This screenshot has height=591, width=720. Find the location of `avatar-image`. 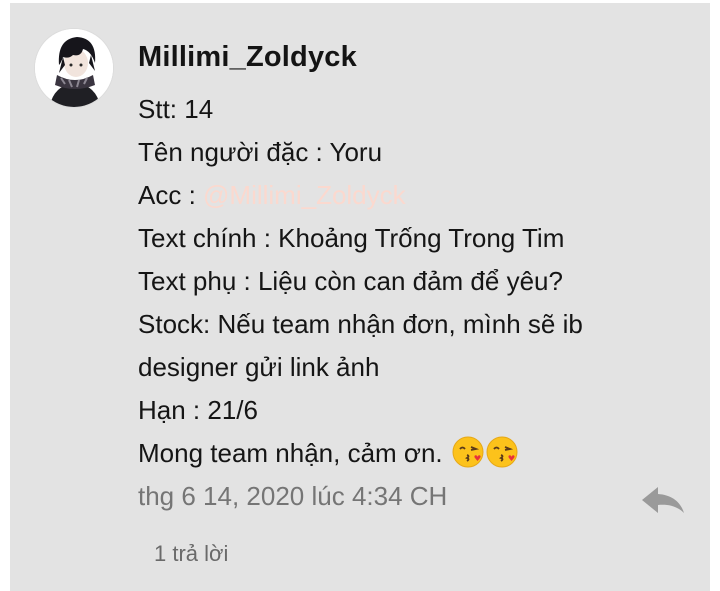

avatar-image is located at coordinates (74, 68).